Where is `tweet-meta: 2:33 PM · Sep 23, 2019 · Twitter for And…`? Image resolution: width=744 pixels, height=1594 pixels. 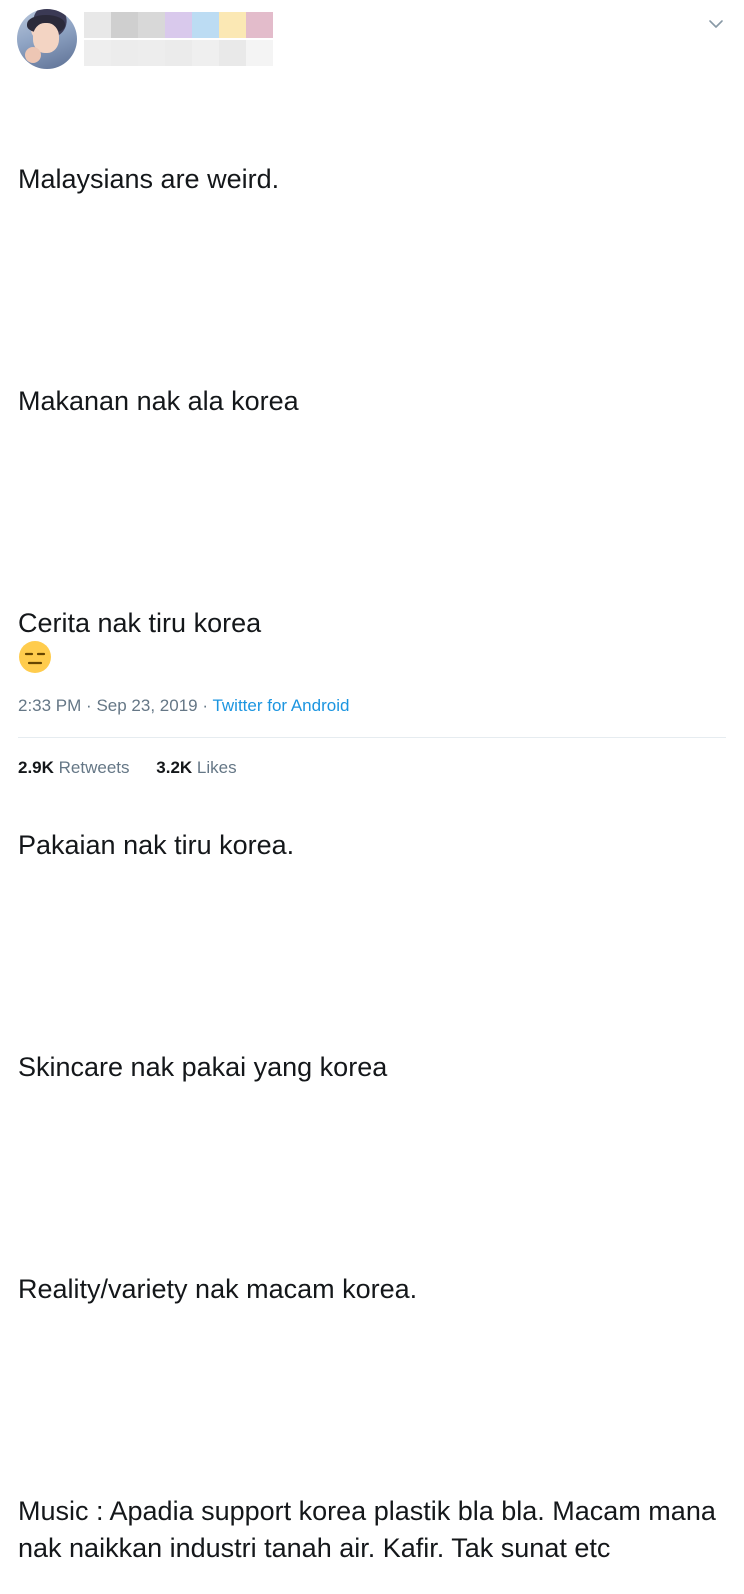 tweet-meta: 2:33 PM · Sep 23, 2019 · Twitter for And… is located at coordinates (183, 706).